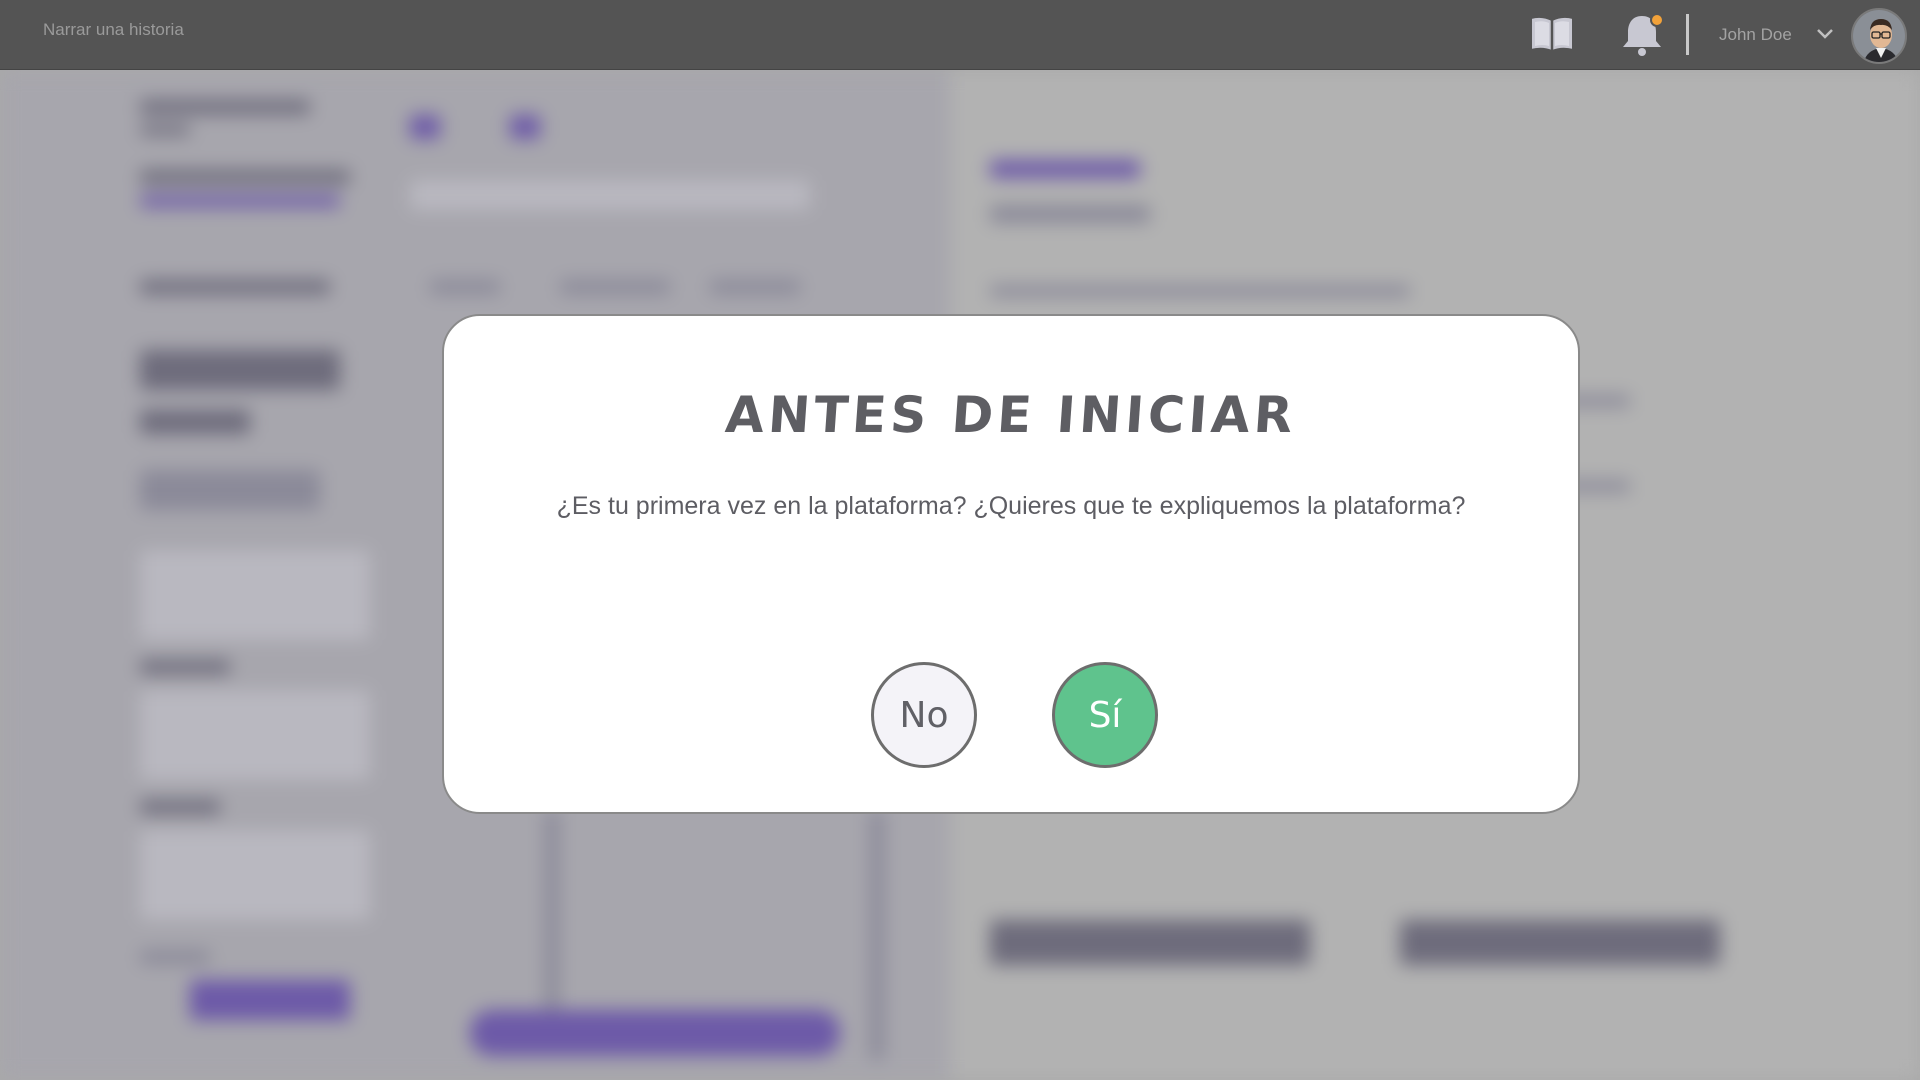 This screenshot has width=1920, height=1080. What do you see at coordinates (1825, 34) in the screenshot?
I see `chevron-down-icon` at bounding box center [1825, 34].